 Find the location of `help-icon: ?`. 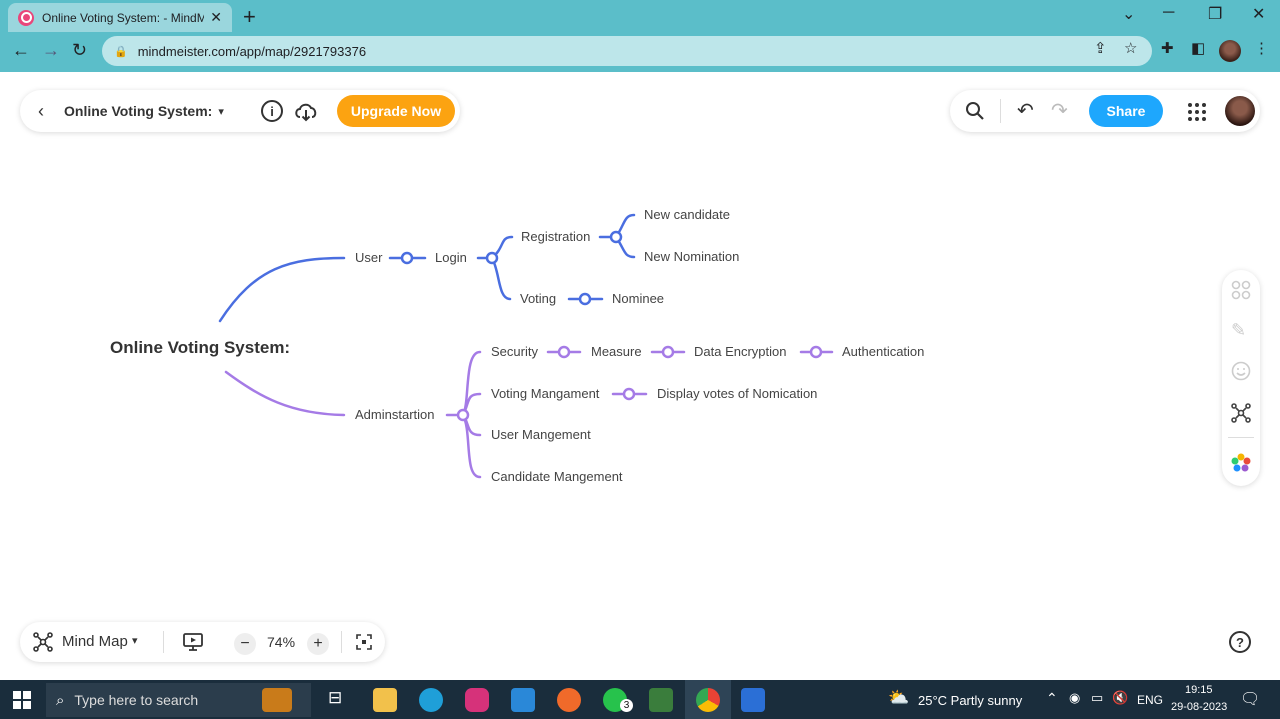

help-icon: ? is located at coordinates (1240, 642).